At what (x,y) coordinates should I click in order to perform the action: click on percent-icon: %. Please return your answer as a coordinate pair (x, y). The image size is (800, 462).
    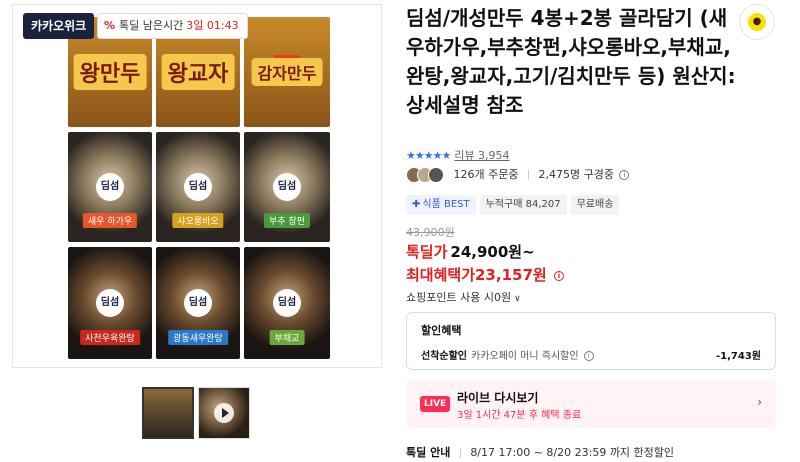
    Looking at the image, I should click on (110, 25).